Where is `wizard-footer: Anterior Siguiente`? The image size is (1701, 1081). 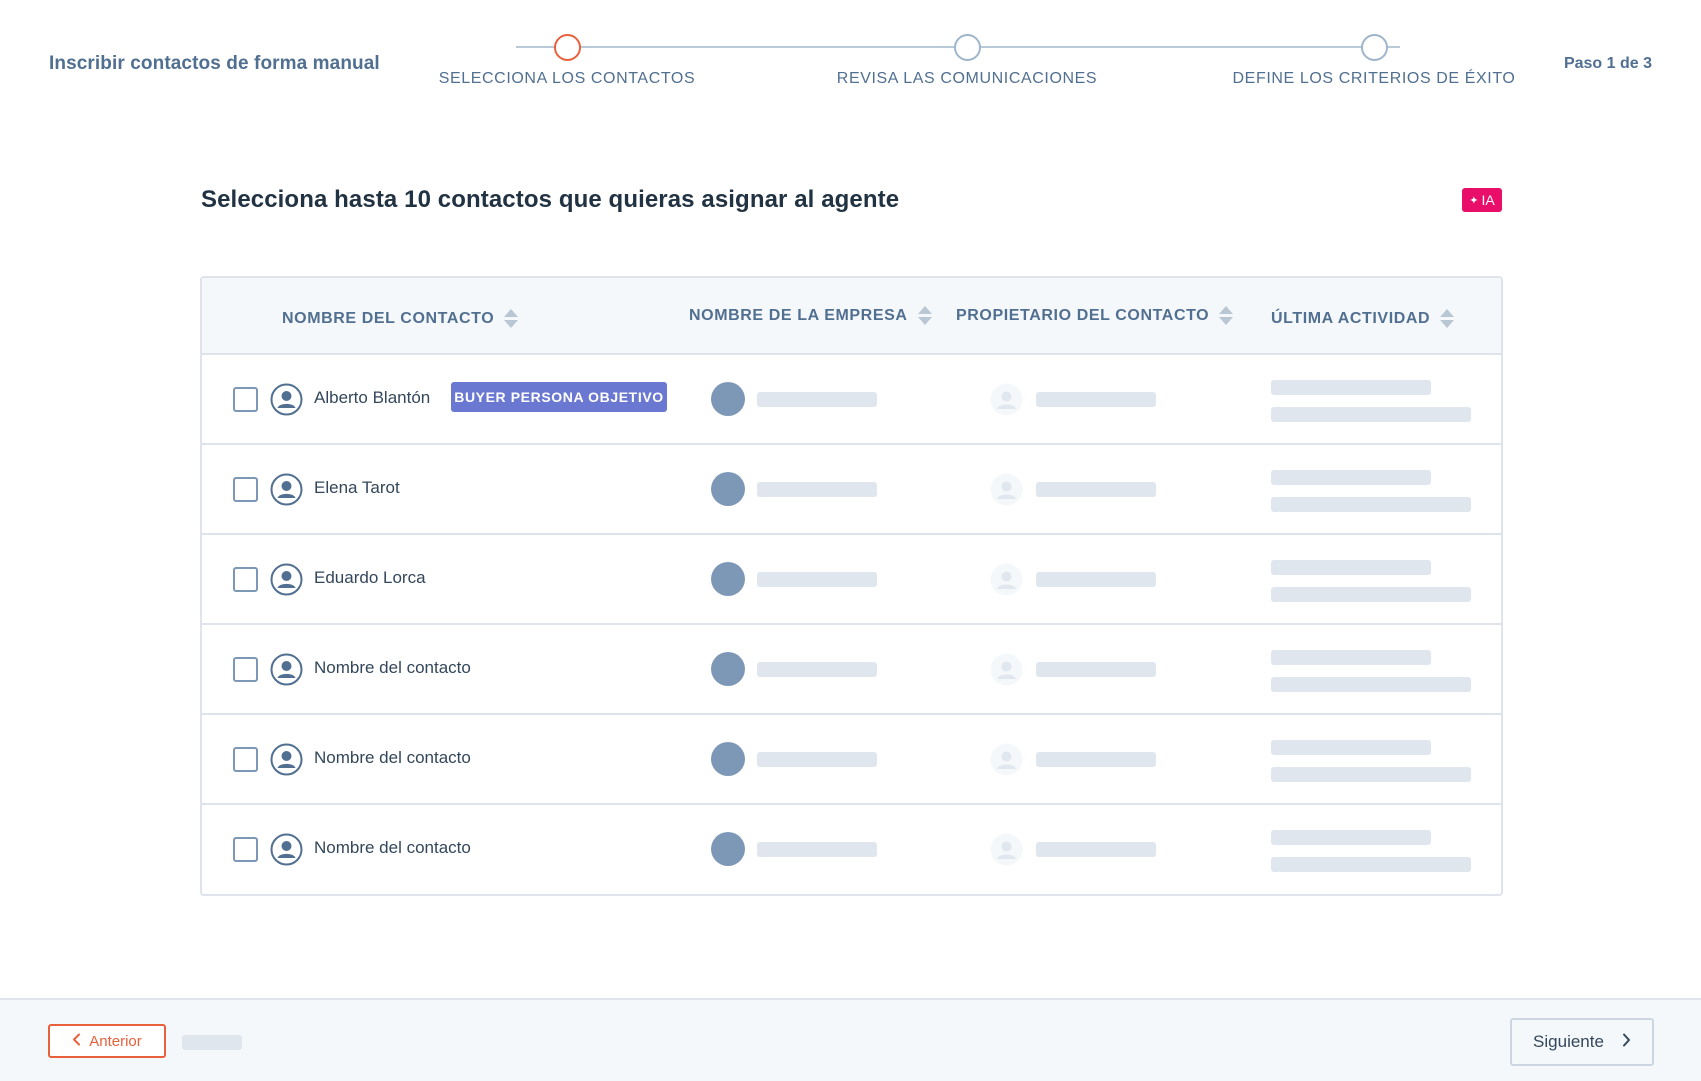
wizard-footer: Anterior Siguiente is located at coordinates (850, 1039).